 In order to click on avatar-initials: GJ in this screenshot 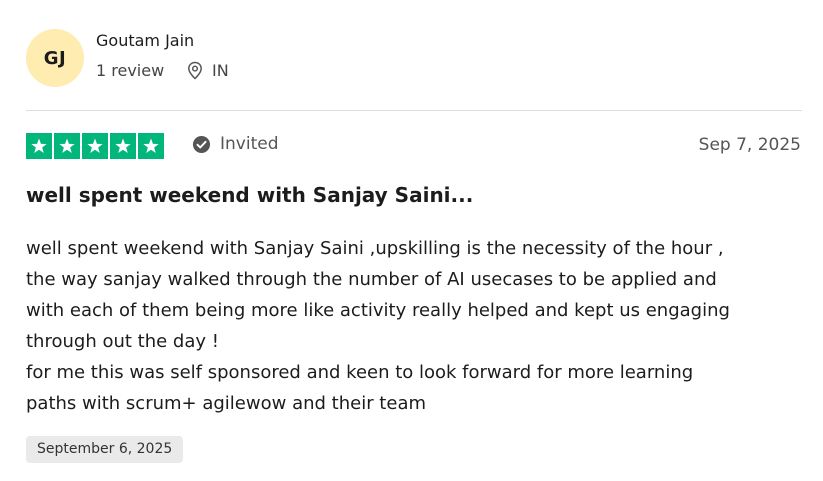, I will do `click(55, 58)`.